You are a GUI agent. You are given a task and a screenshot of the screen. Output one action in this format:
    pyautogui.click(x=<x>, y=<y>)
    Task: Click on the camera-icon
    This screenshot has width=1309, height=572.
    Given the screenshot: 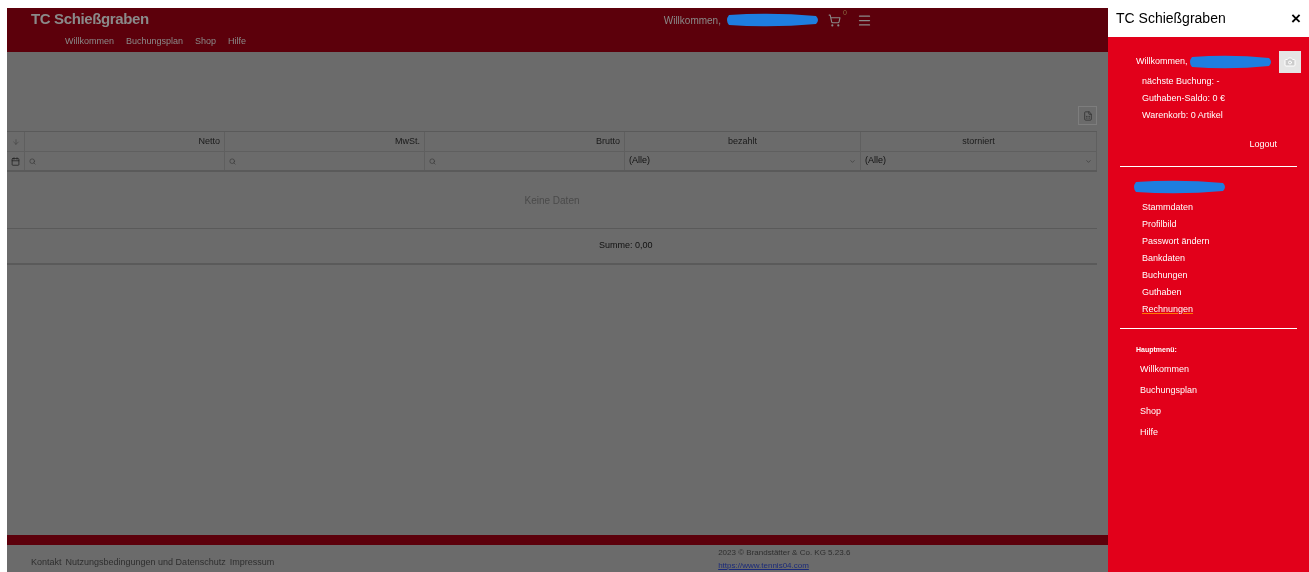 What is the action you would take?
    pyautogui.click(x=1290, y=62)
    